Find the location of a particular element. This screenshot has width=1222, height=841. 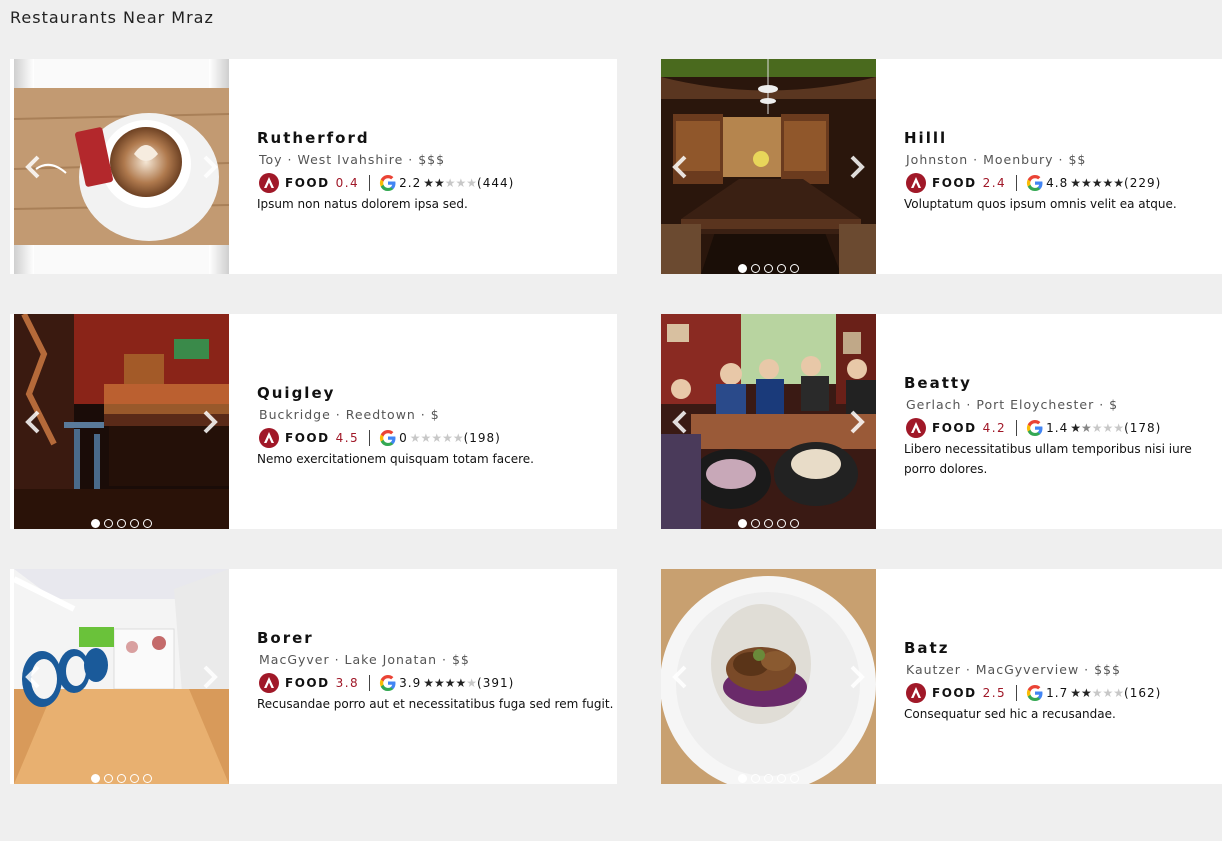

ratings-row: FOOD 3.8 3.9 ★★★★★ (391) is located at coordinates (386, 683).